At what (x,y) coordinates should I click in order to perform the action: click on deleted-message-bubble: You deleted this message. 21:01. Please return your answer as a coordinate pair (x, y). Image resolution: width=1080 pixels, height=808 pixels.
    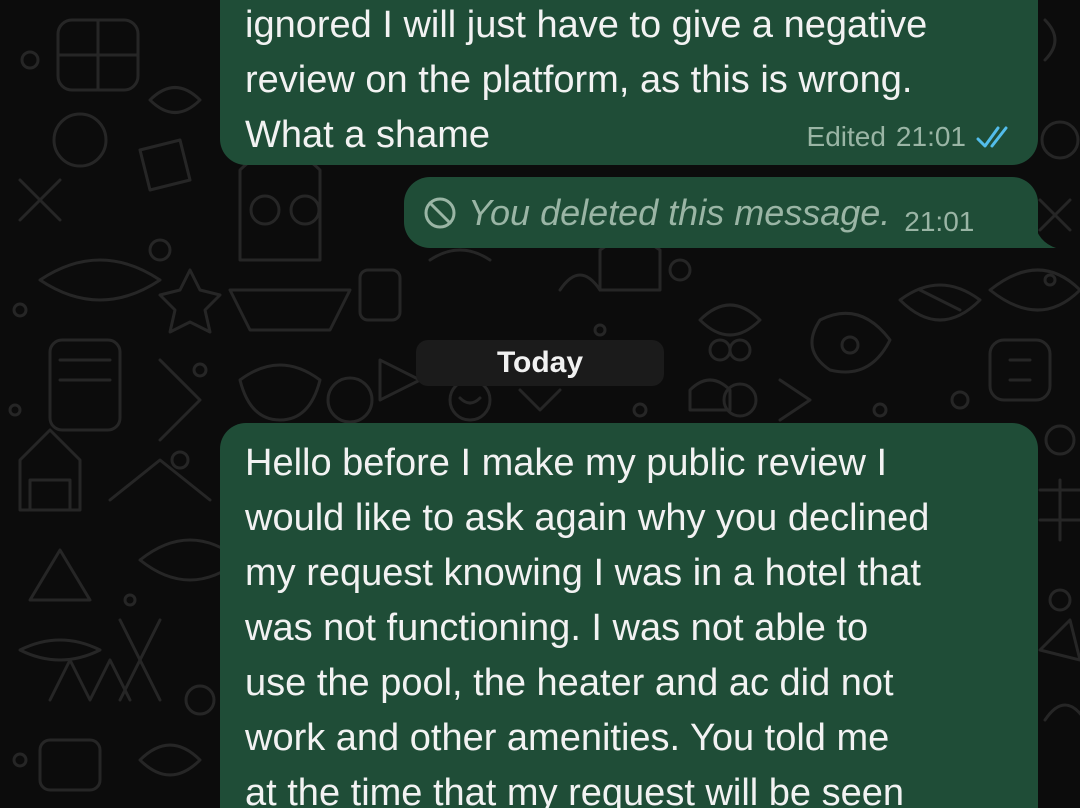
    Looking at the image, I should click on (721, 212).